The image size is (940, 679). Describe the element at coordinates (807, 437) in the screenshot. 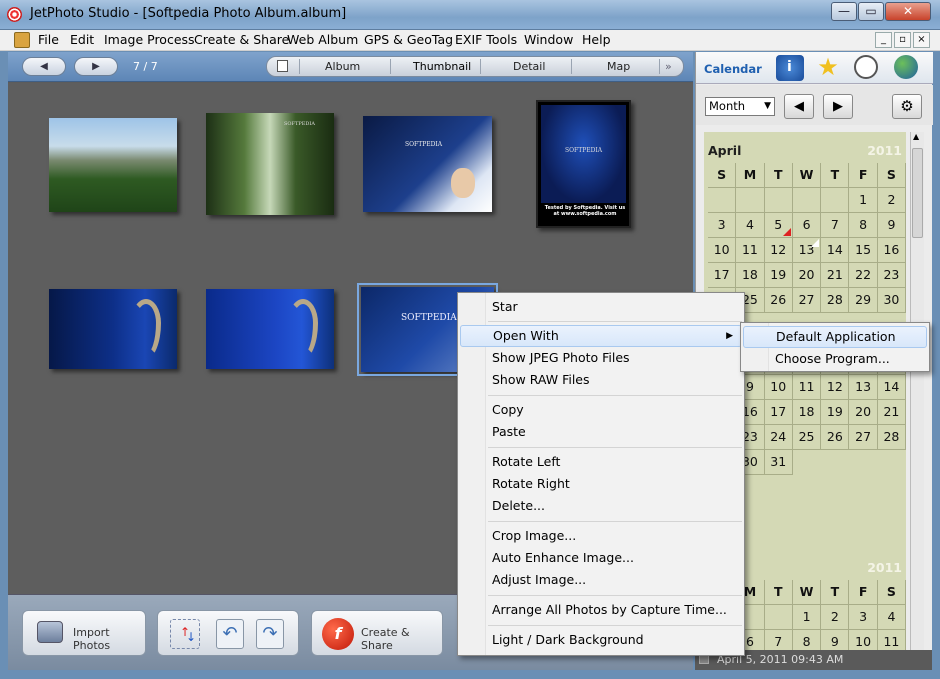

I see `calendar-day: 25` at that location.